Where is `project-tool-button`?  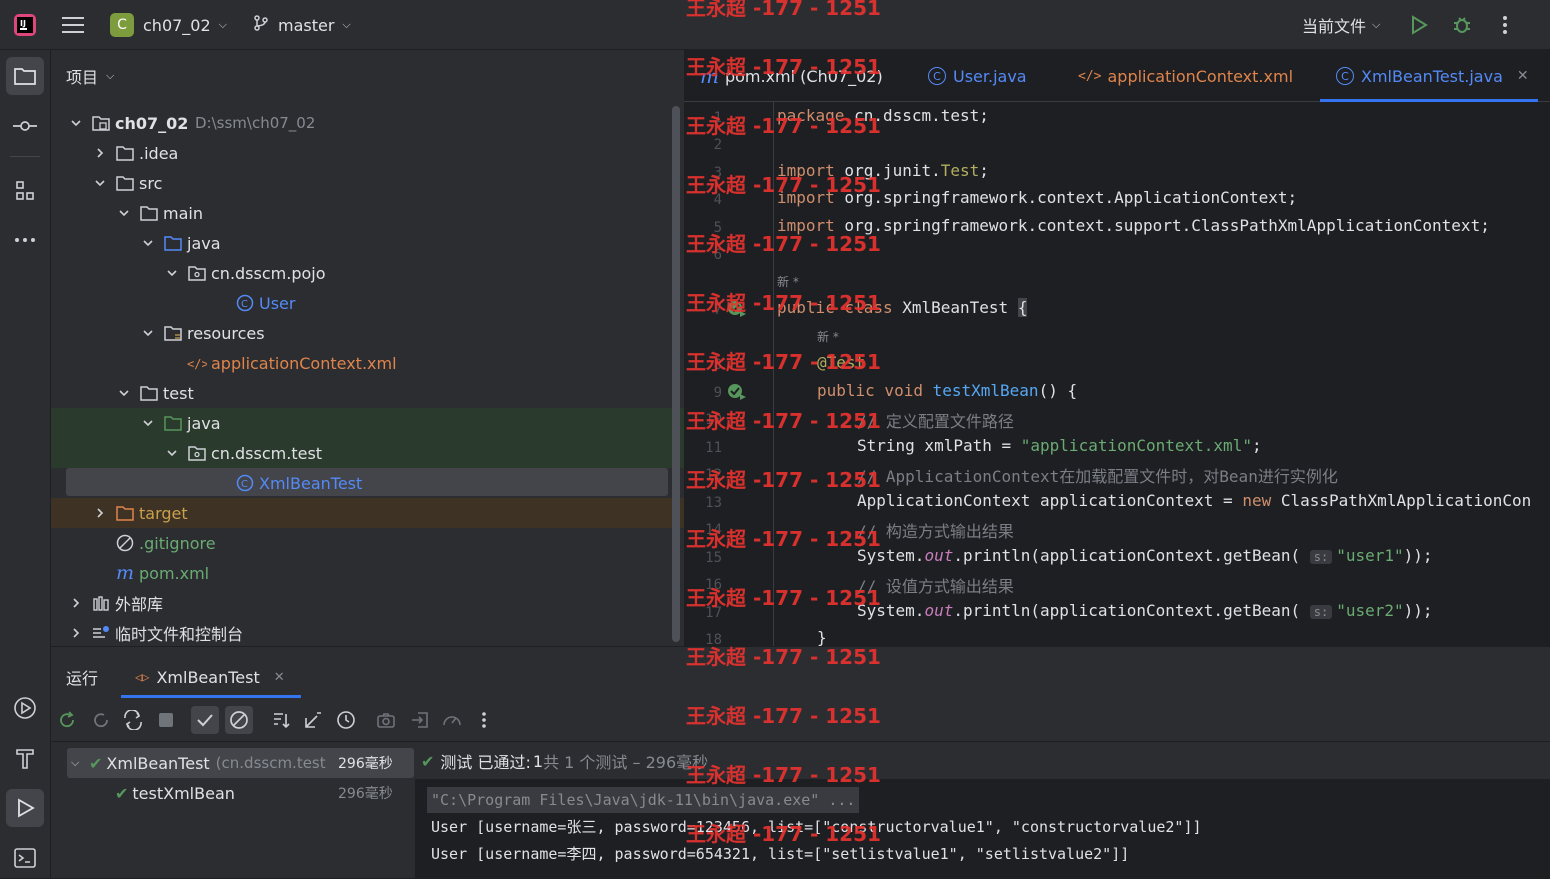 project-tool-button is located at coordinates (25, 76).